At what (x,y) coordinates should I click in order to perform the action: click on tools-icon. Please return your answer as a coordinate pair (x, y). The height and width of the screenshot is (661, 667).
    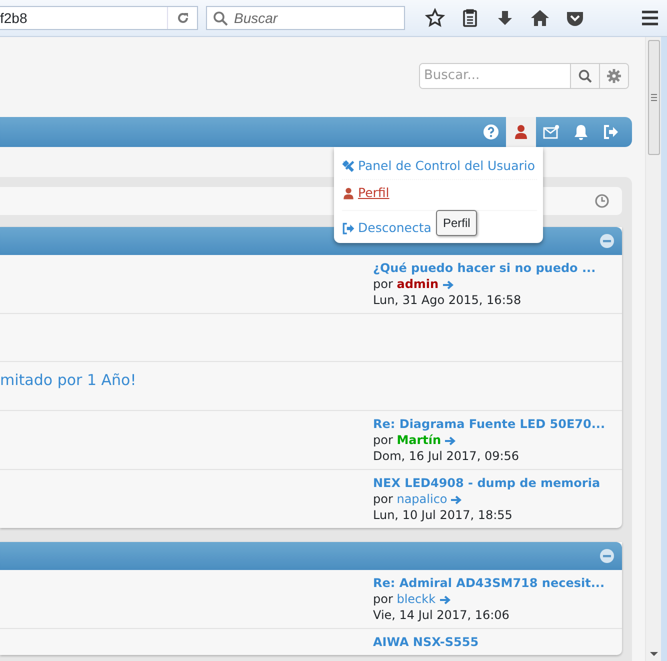
    Looking at the image, I should click on (348, 166).